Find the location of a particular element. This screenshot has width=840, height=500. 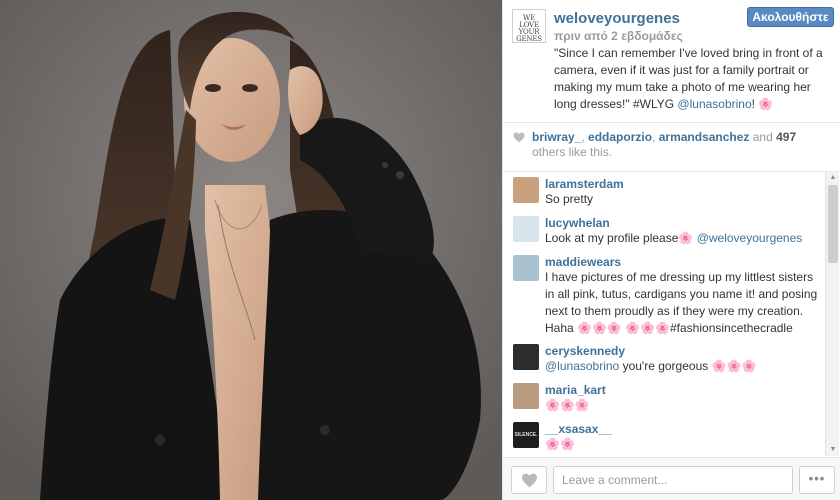

comment-text: 🌸🌸 is located at coordinates (560, 444).